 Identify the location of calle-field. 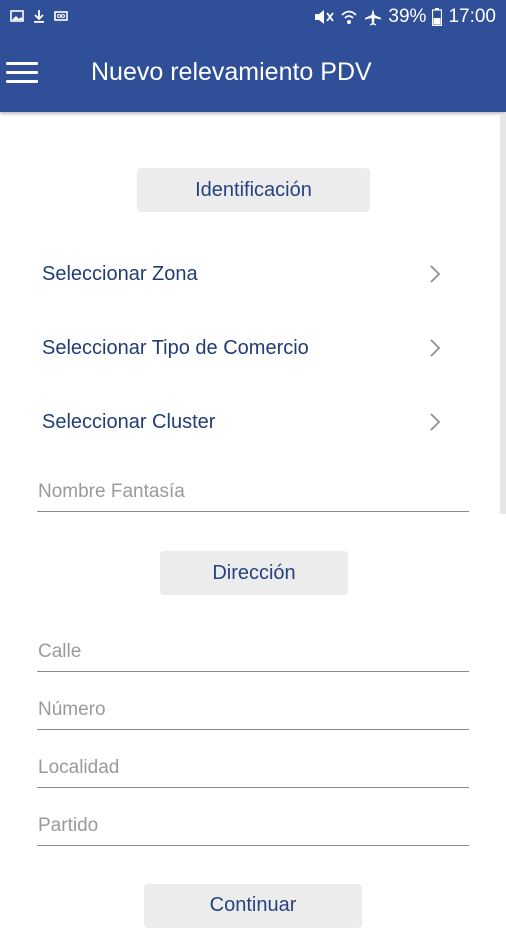
(253, 654).